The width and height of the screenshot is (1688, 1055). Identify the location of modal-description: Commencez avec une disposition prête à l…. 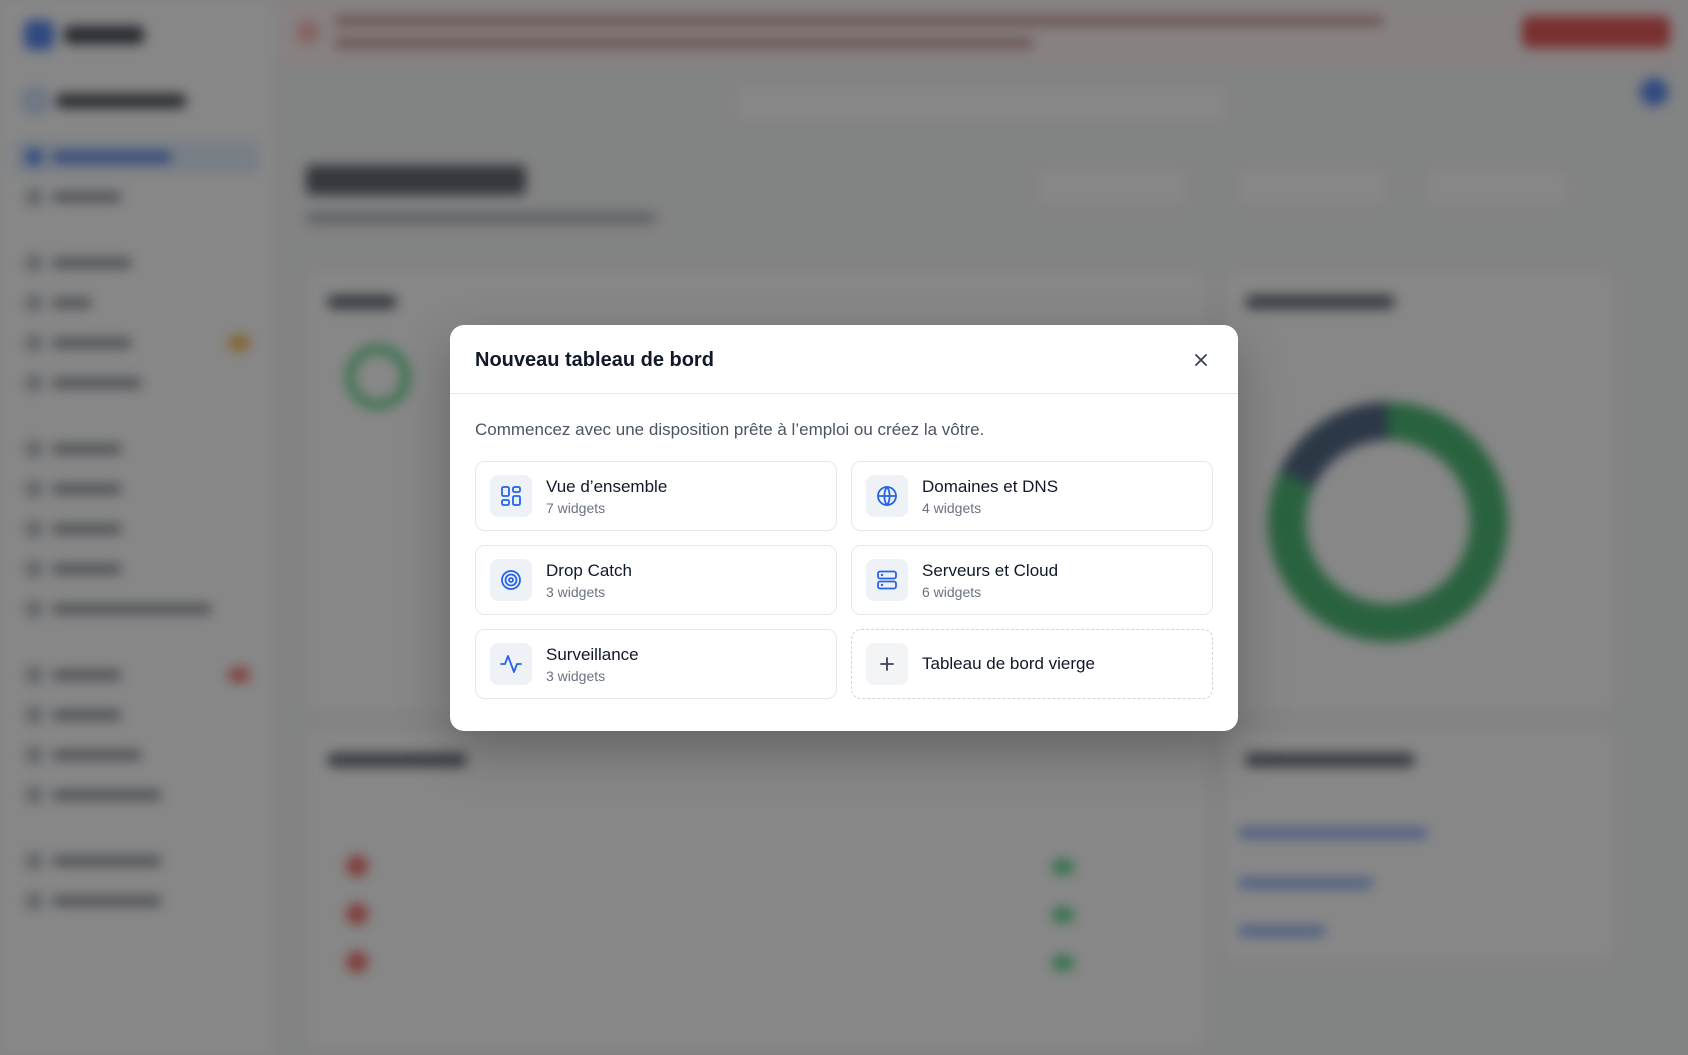
(730, 429).